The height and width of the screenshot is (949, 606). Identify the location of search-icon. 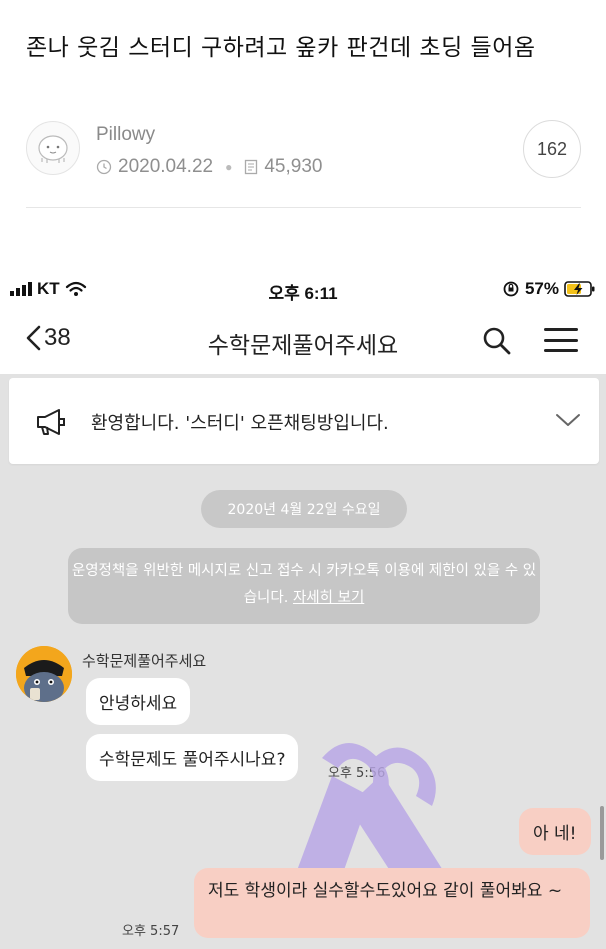
(497, 341).